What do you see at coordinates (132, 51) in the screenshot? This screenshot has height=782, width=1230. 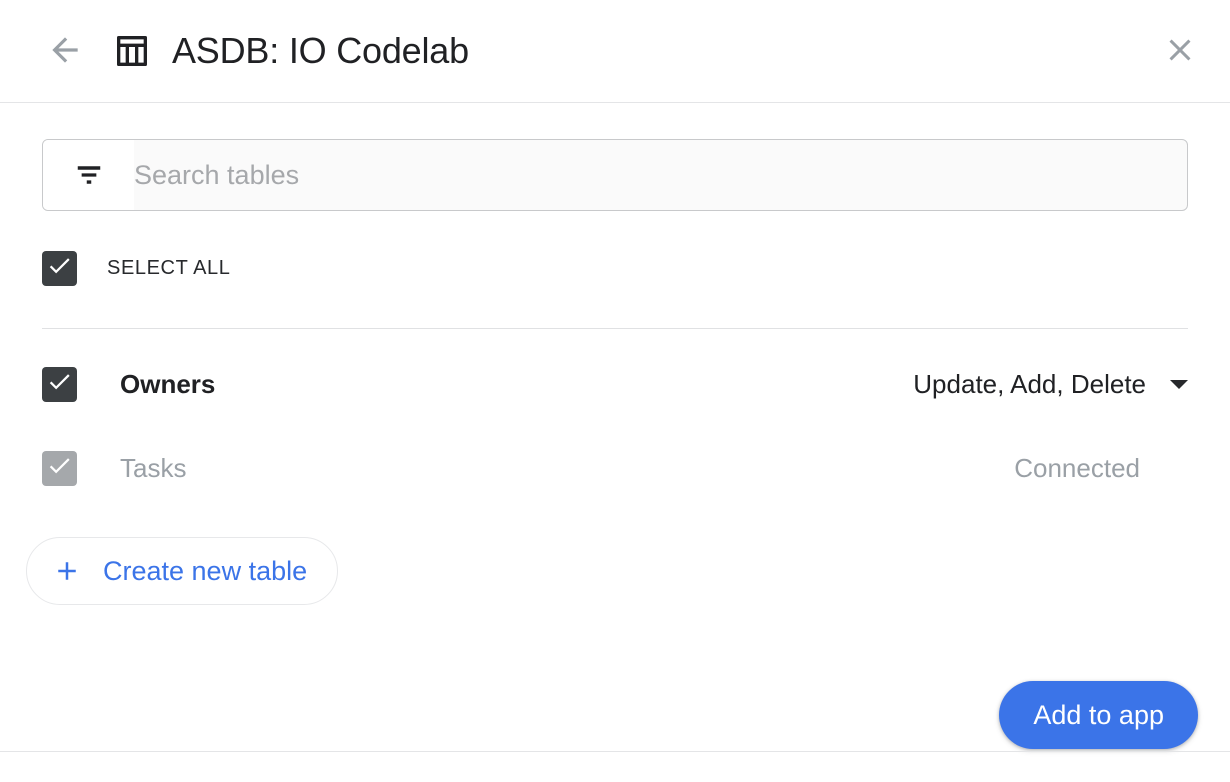 I see `table-icon` at bounding box center [132, 51].